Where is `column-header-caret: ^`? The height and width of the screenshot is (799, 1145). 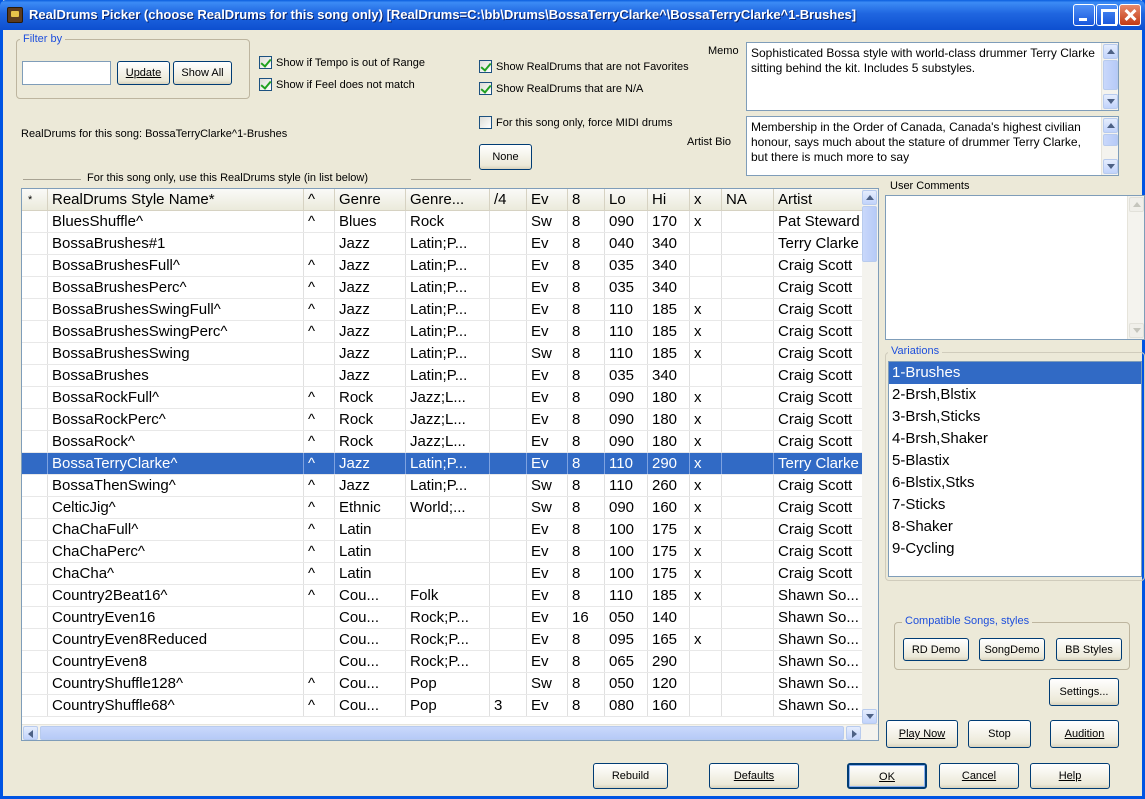
column-header-caret: ^ is located at coordinates (319, 200).